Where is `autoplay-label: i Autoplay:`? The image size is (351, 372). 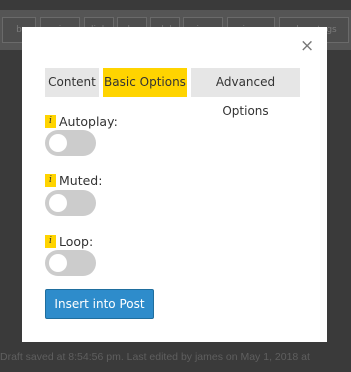
autoplay-label: i Autoplay: is located at coordinates (81, 121).